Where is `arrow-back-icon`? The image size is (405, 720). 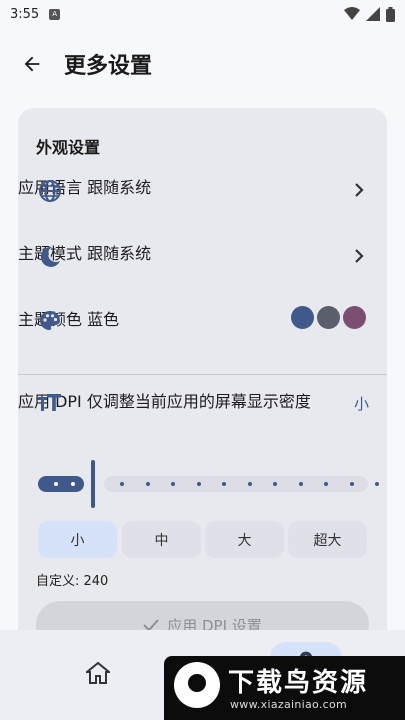 arrow-back-icon is located at coordinates (32, 64).